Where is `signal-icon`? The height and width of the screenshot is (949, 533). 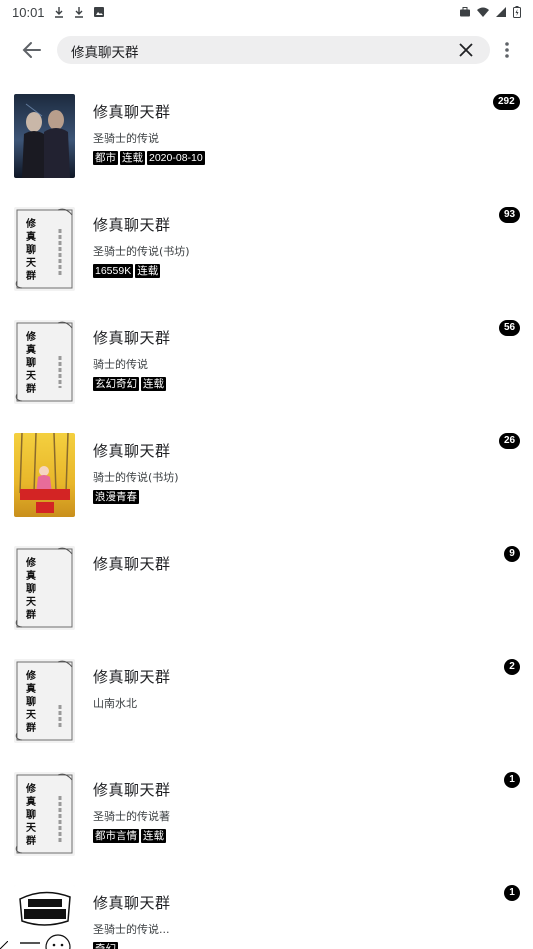
signal-icon is located at coordinates (501, 12).